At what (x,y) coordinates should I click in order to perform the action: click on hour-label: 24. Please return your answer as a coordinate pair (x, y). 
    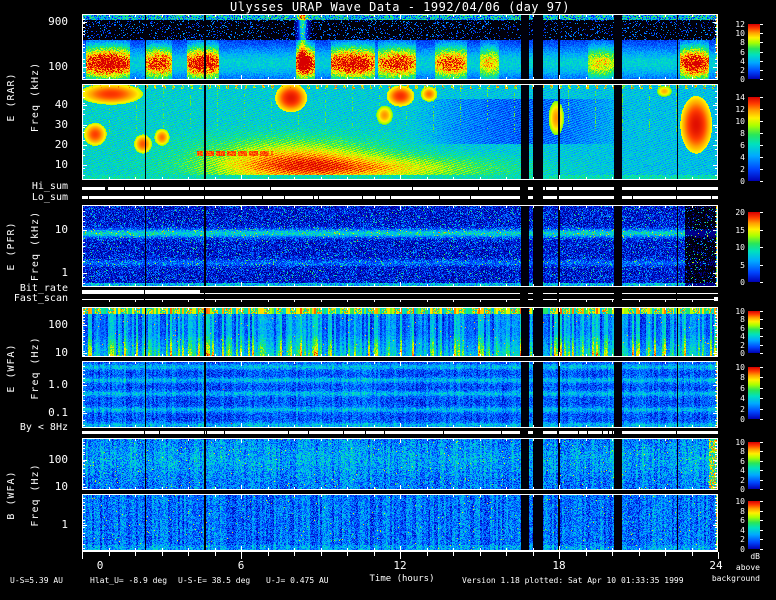
    Looking at the image, I should click on (716, 565).